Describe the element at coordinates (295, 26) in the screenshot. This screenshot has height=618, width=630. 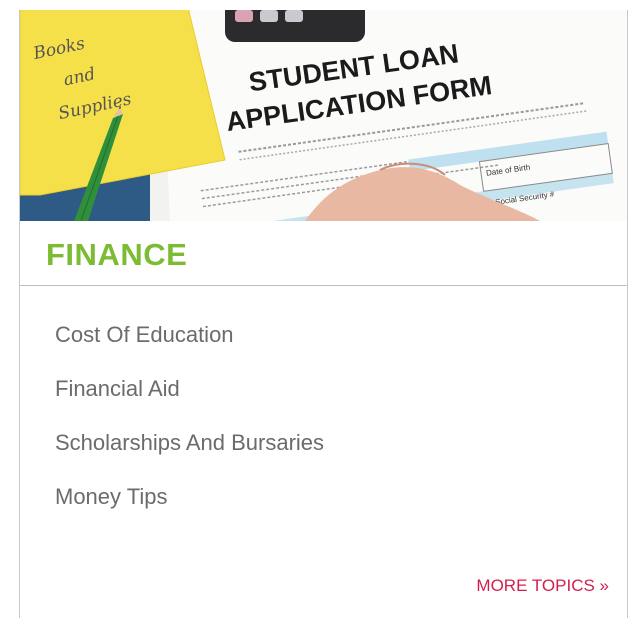
I see `calculator-image` at that location.